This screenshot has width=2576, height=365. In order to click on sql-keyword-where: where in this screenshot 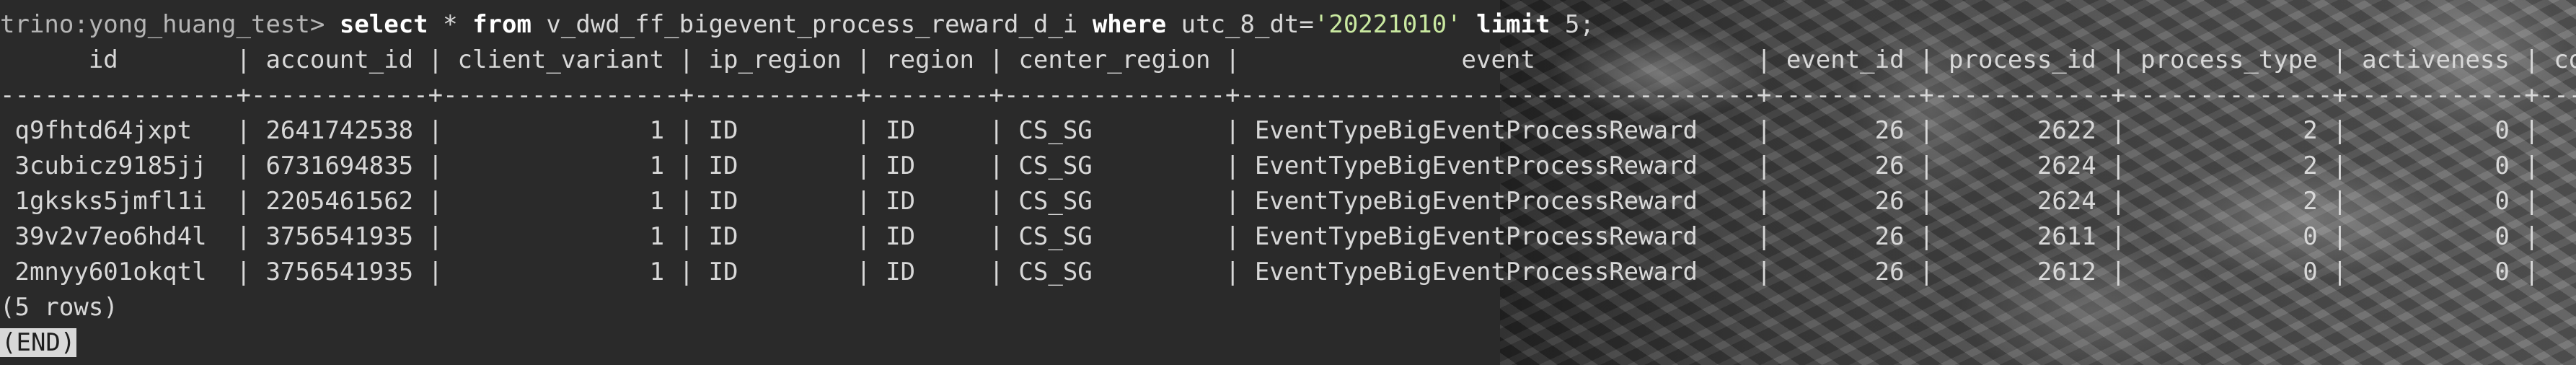, I will do `click(1129, 24)`.